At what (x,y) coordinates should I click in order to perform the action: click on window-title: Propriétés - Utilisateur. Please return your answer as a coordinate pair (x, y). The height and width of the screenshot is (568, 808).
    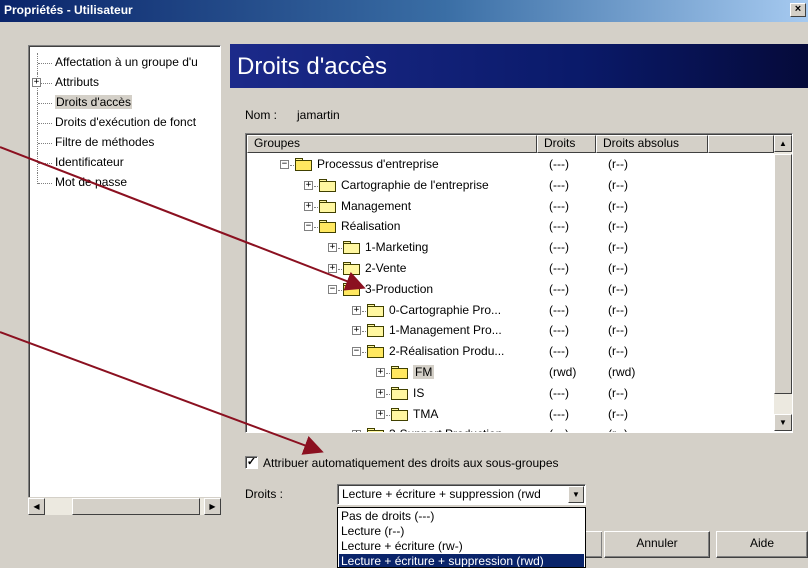
    Looking at the image, I should click on (68, 10).